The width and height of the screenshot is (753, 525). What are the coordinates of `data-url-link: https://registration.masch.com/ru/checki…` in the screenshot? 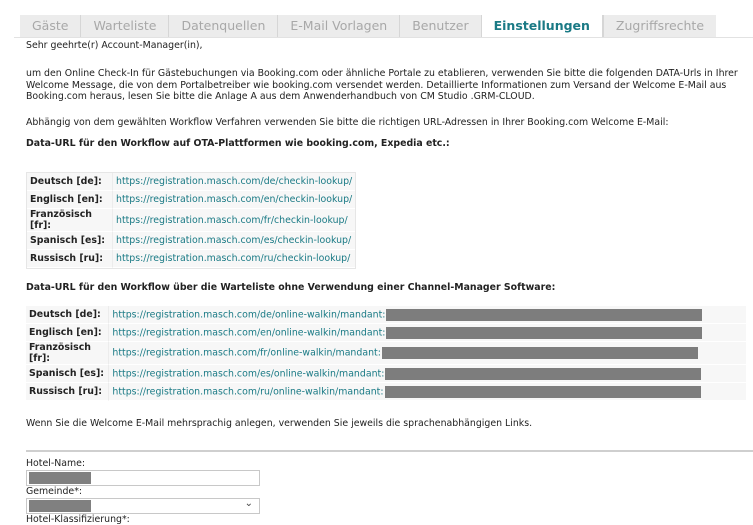 It's located at (234, 259).